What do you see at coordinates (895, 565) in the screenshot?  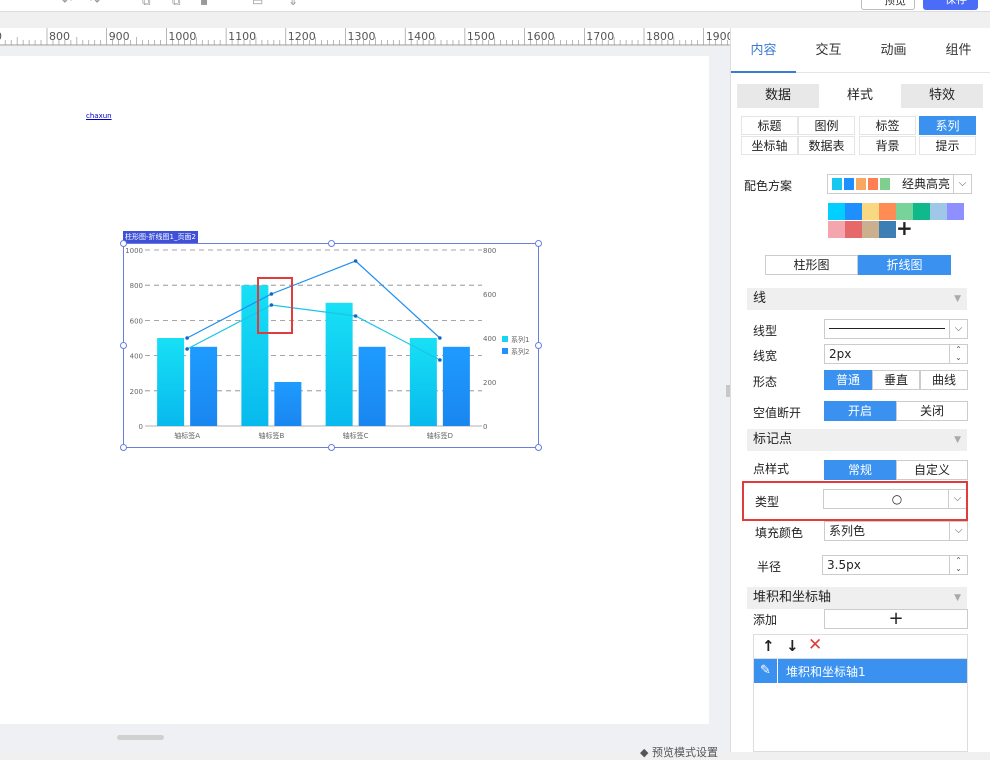 I see `radius-input: 3.5px ⌃ ⌄` at bounding box center [895, 565].